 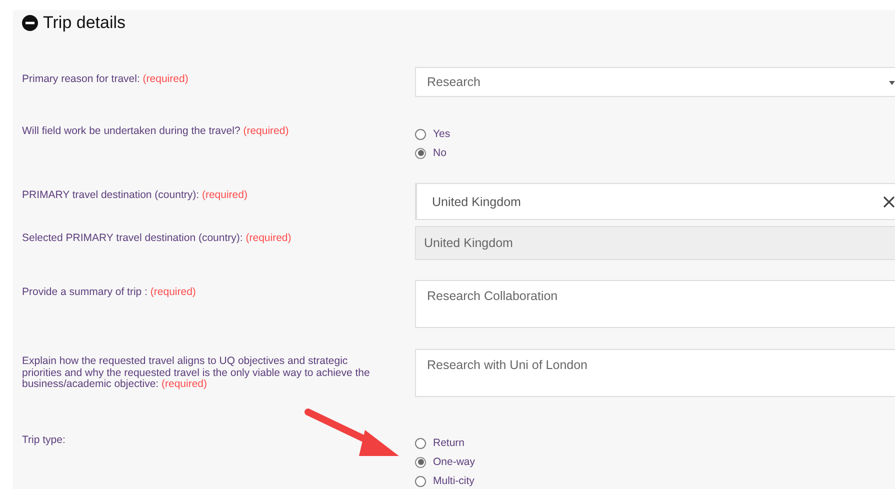 I want to click on field-label: Explain how the requested travel aligns to UQ objectives and strategic priorities and why the requested travel is the only viable way to achieve the business/academic objective: (required), so click(x=196, y=372).